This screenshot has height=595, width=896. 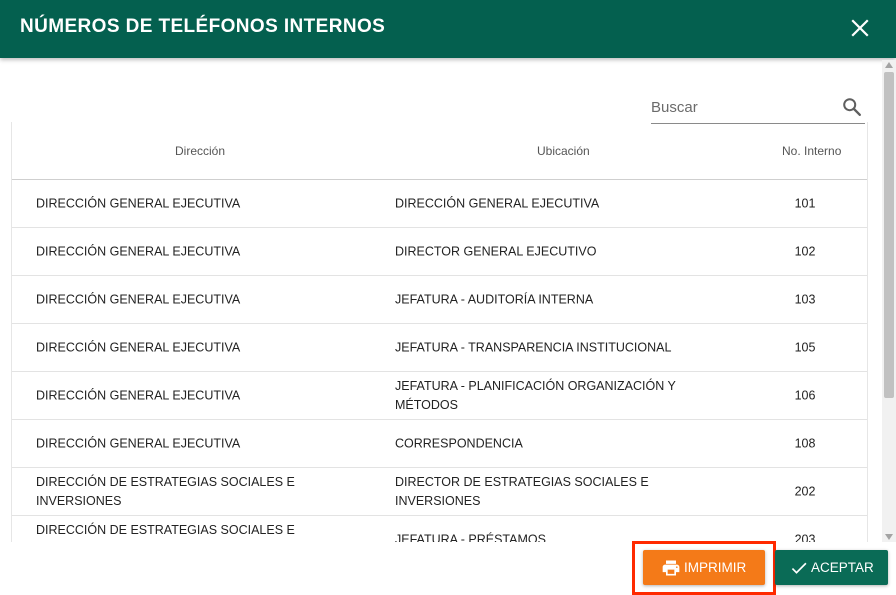 What do you see at coordinates (533, 347) in the screenshot?
I see `cell-ubicacion: JEFATURA - TRANSPARENCIA INSTITUCIONAL` at bounding box center [533, 347].